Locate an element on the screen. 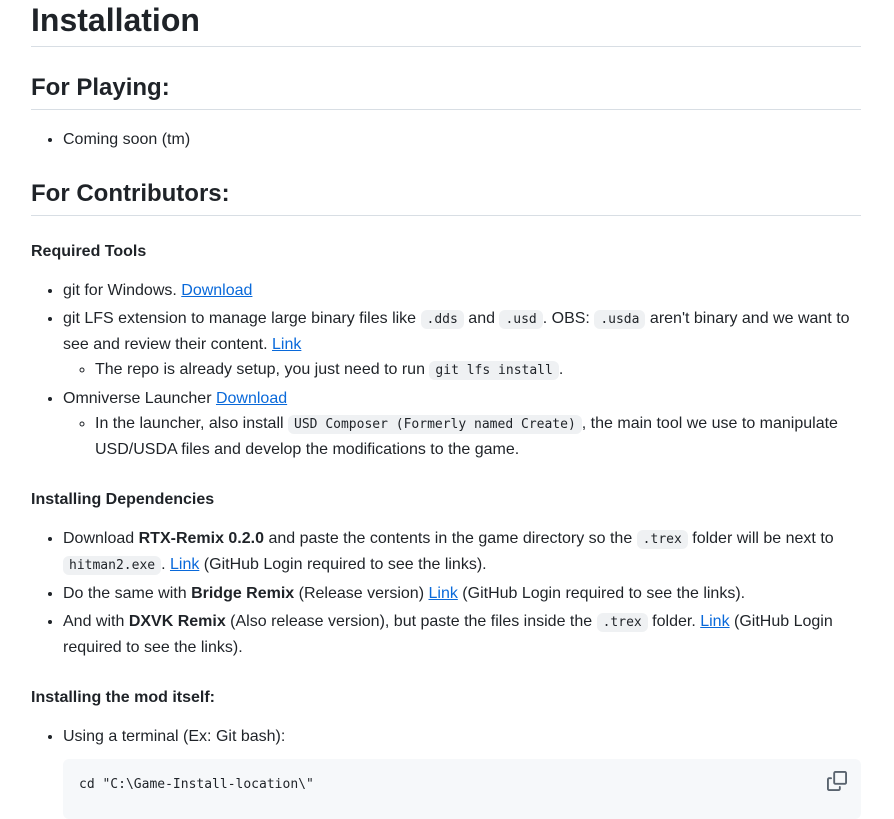 The height and width of the screenshot is (819, 894). page-title: Installation is located at coordinates (446, 23).